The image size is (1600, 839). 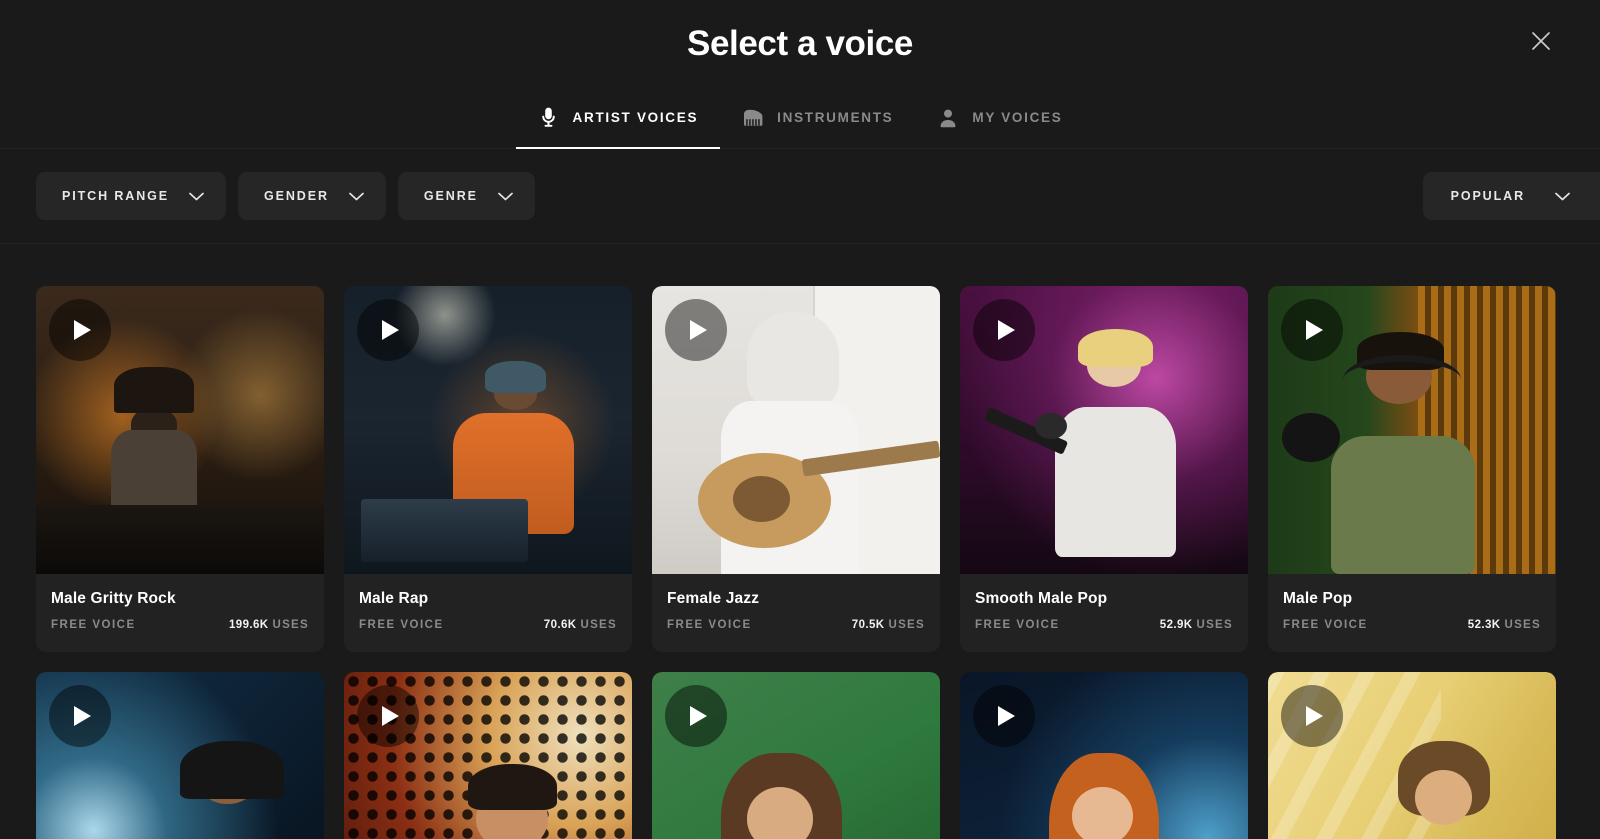 What do you see at coordinates (796, 613) in the screenshot?
I see `voice-card-meta: Female Jazz FREE VOICE 70.5K USES` at bounding box center [796, 613].